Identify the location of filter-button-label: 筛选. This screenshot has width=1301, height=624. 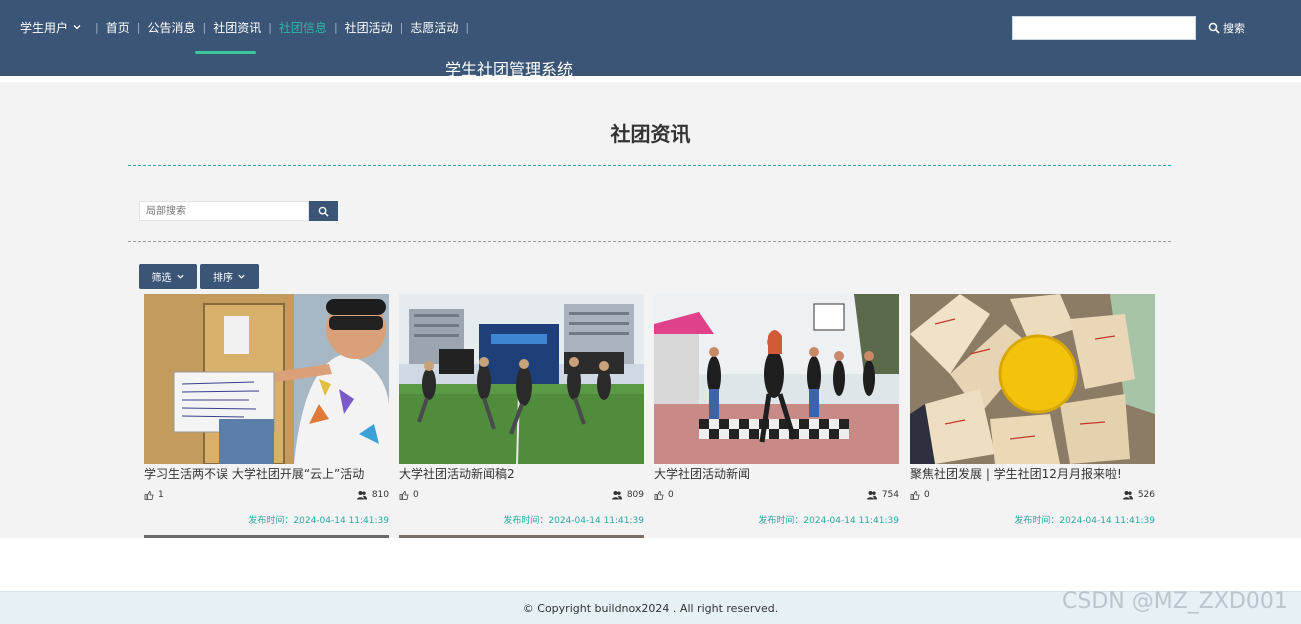
(161, 278).